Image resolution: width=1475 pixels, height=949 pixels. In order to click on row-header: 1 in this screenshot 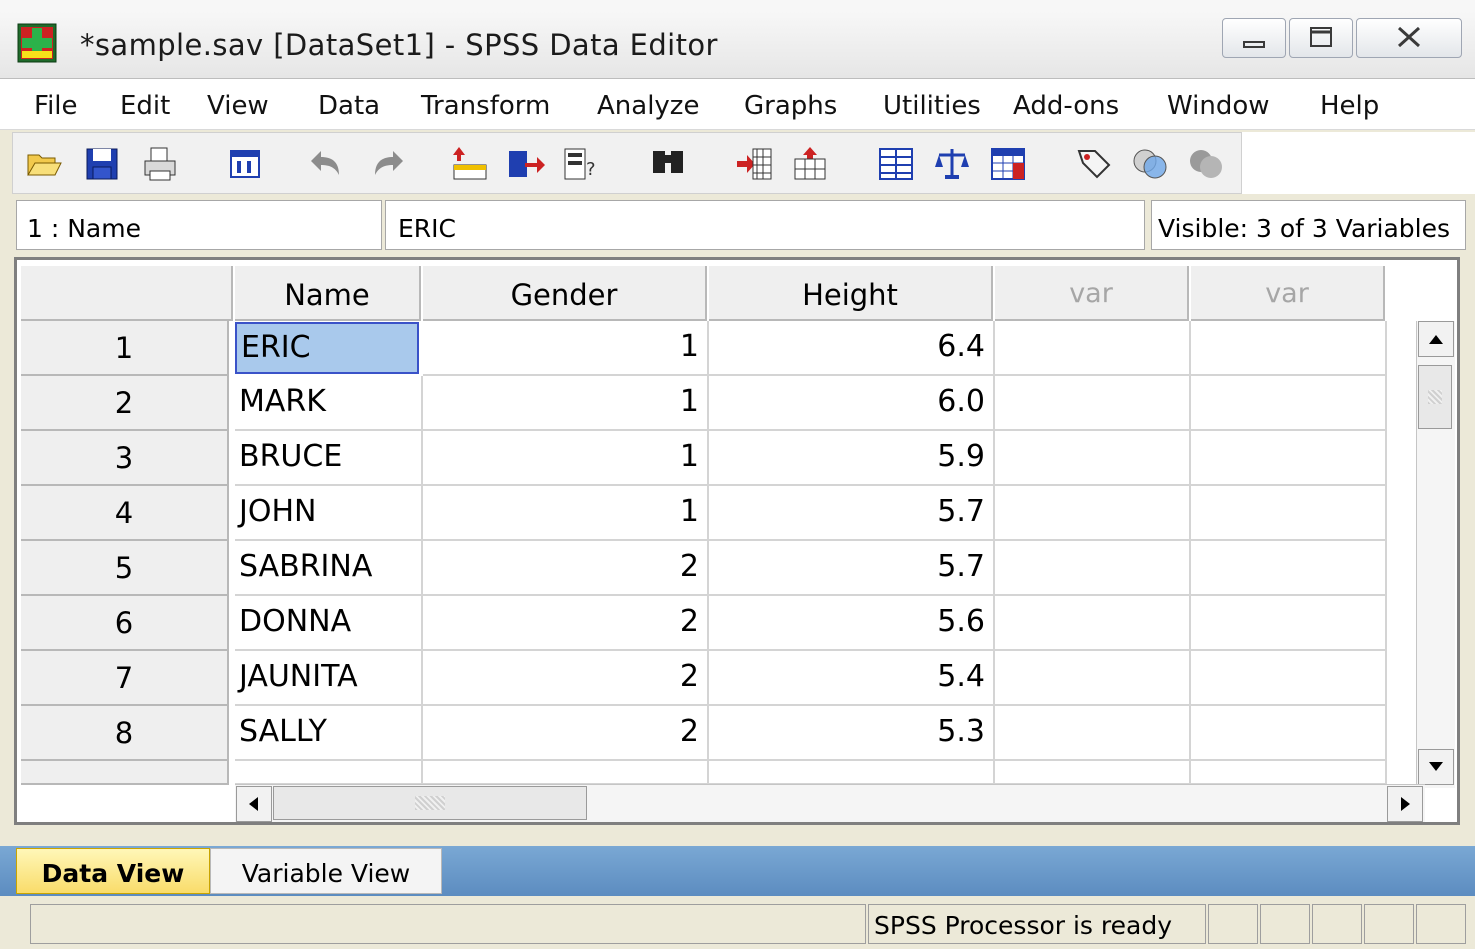, I will do `click(125, 348)`.